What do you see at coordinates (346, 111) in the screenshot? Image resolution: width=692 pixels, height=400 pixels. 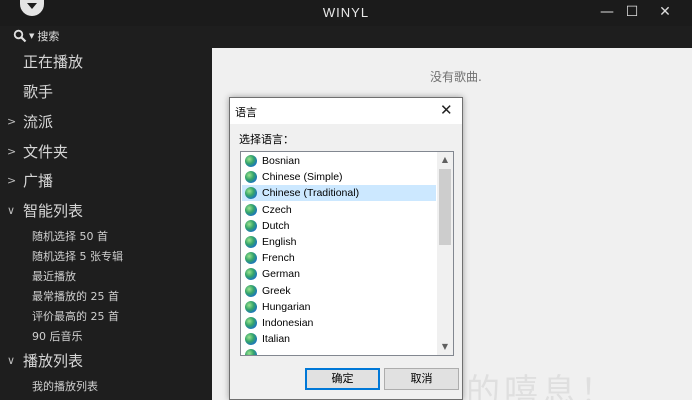 I see `dialog-title-bar: 语言 ✕` at bounding box center [346, 111].